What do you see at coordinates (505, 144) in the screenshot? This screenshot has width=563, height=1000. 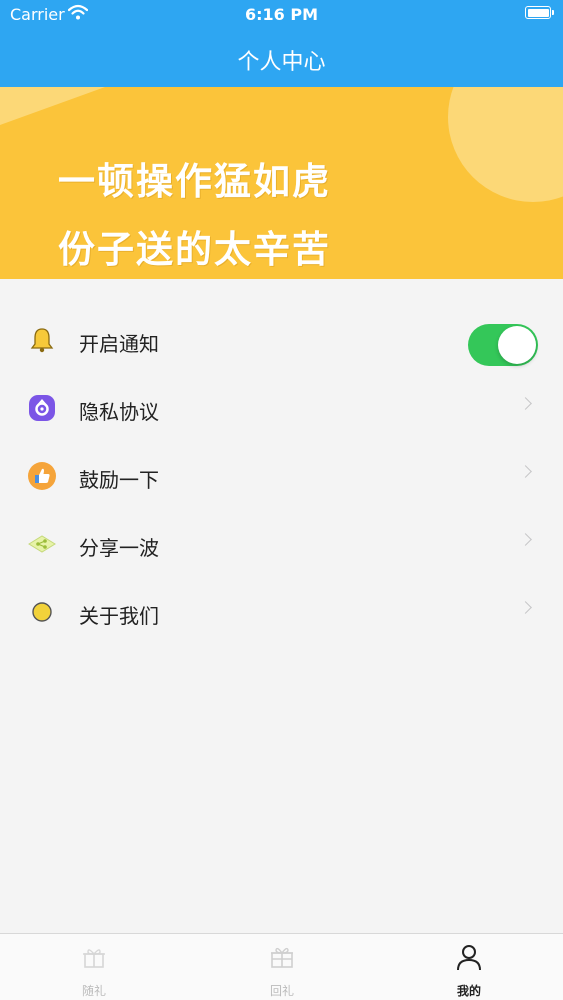 I see `banner-decoration-circle` at bounding box center [505, 144].